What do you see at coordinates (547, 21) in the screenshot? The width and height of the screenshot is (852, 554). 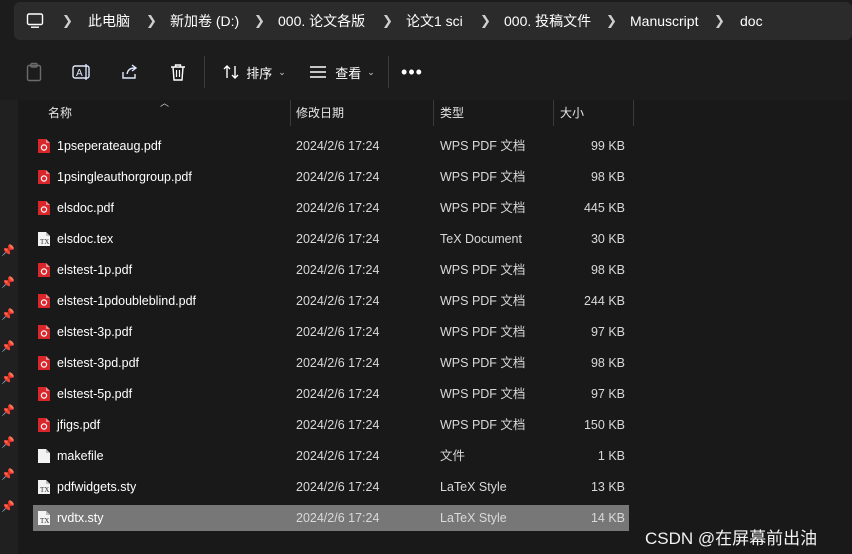 I see `breadcrumb-folder-submission: 000. 投稿文件` at bounding box center [547, 21].